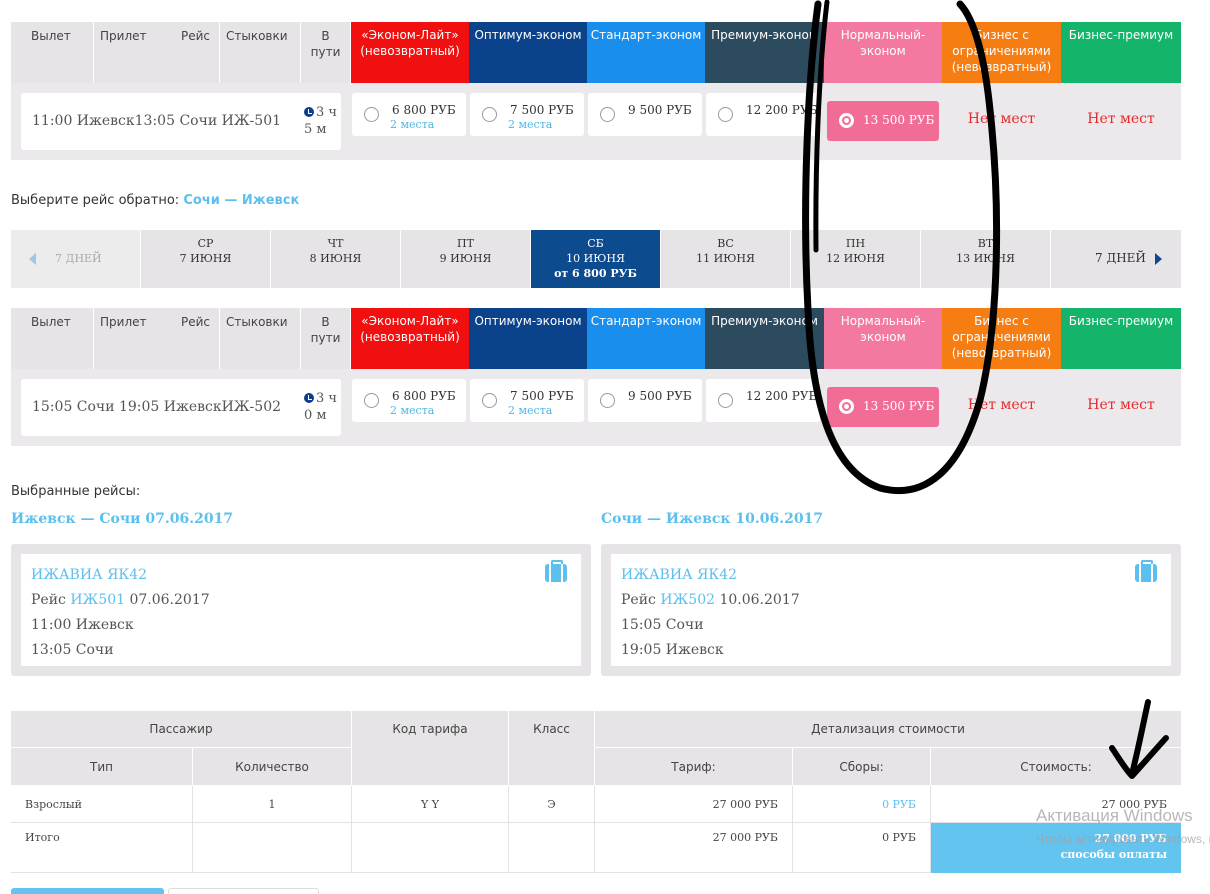 The image size is (1210, 894). Describe the element at coordinates (726, 259) in the screenshot. I see `date-sun-11-june: ВС 11 ИЮНЯ` at that location.